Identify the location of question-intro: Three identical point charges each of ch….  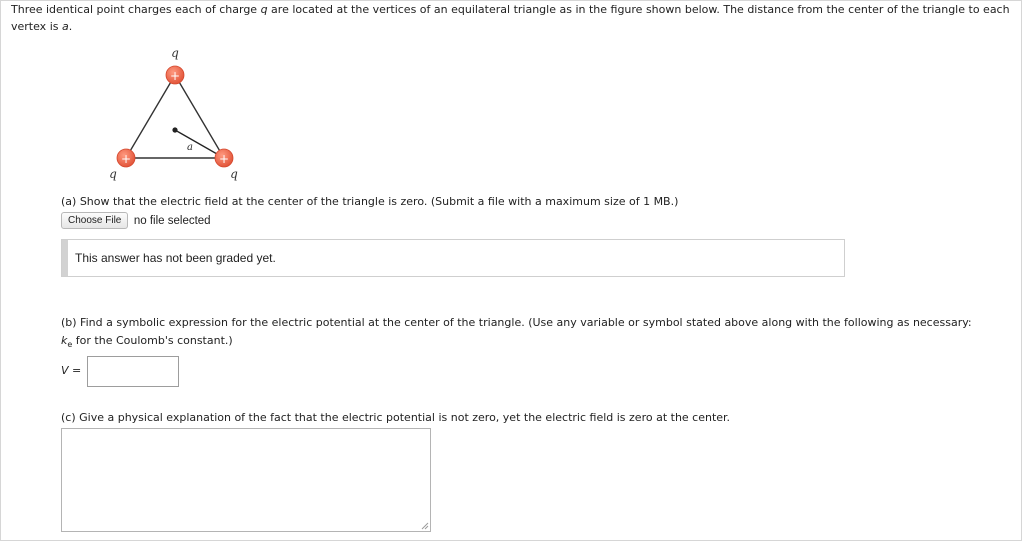
(510, 18).